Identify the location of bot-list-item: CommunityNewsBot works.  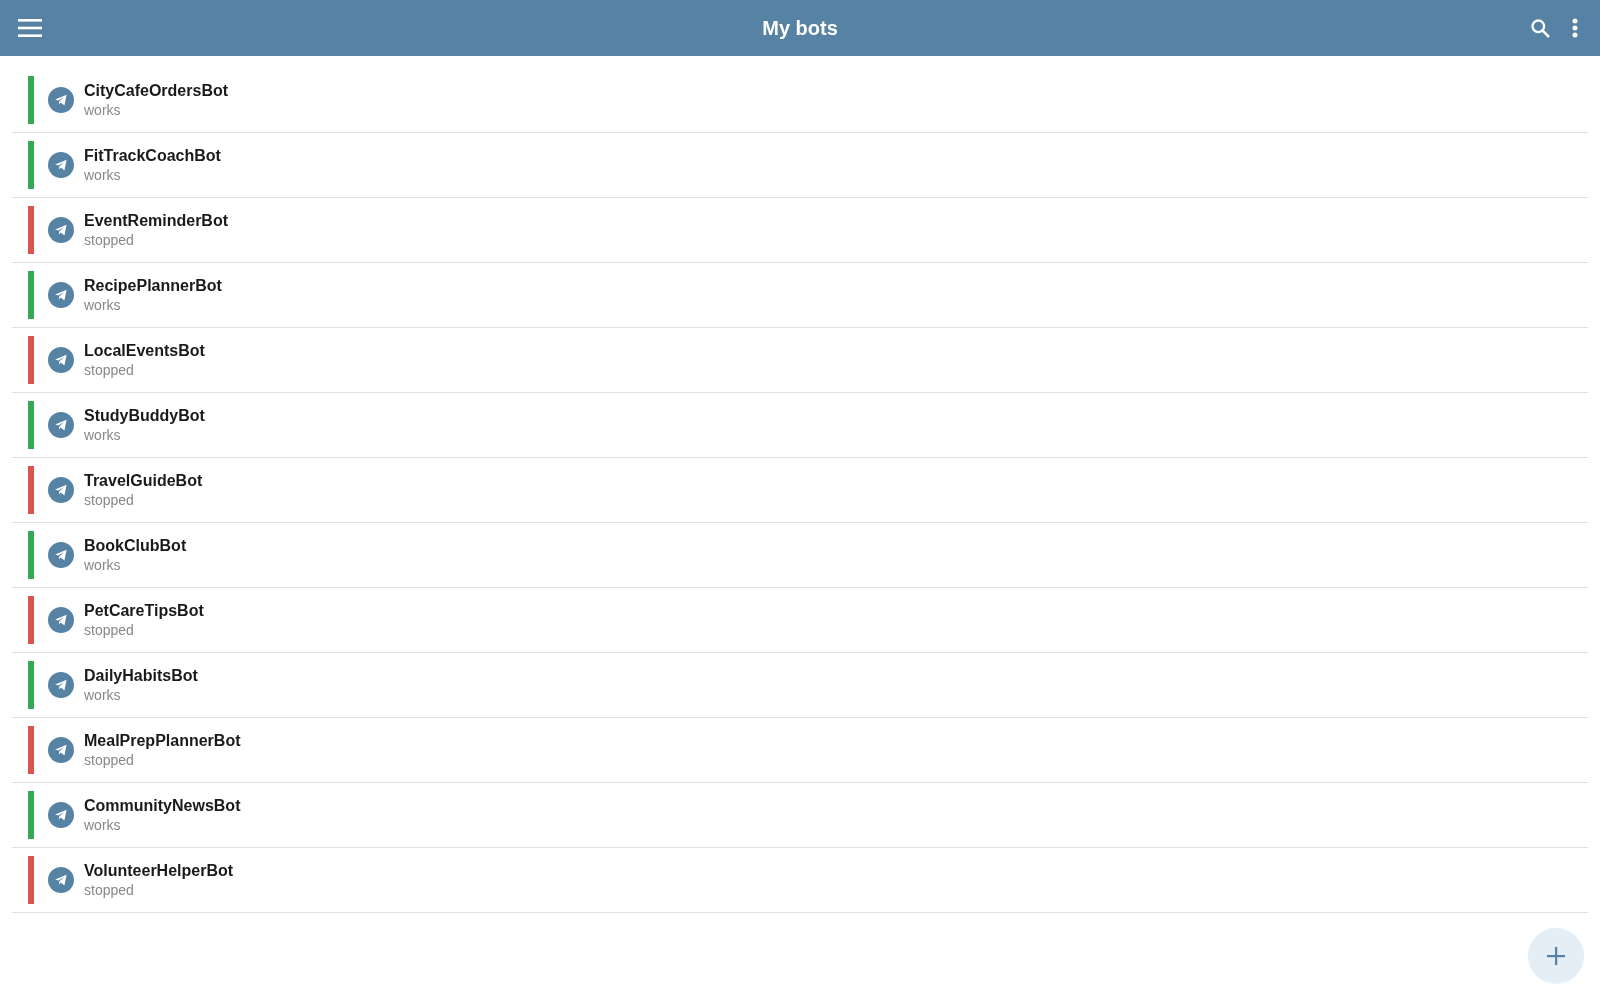
(800, 815).